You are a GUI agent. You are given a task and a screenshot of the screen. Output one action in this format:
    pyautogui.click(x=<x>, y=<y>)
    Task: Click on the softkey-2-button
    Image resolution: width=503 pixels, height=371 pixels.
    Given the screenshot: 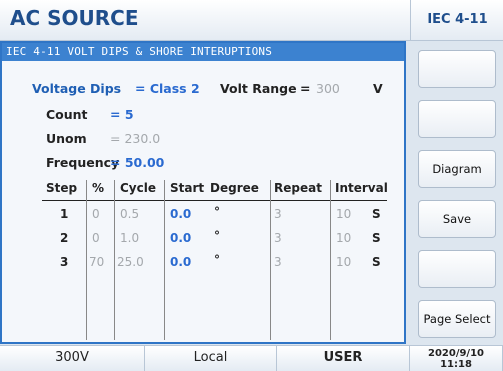 What is the action you would take?
    pyautogui.click(x=457, y=119)
    